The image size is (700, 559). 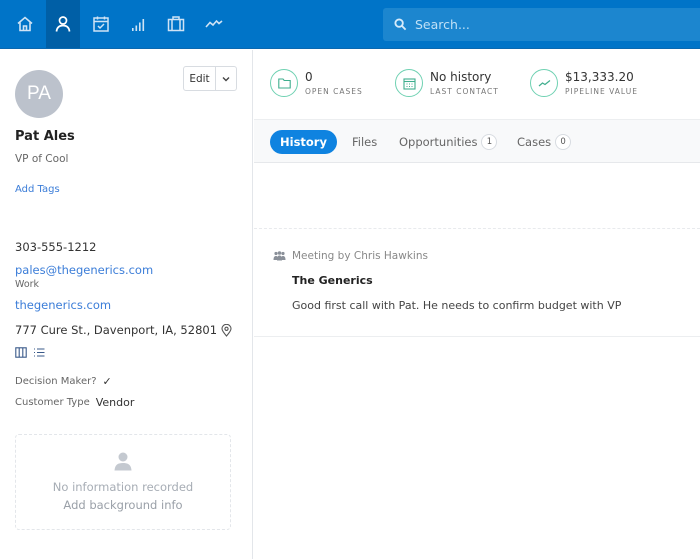 I want to click on history-item-header: Meeting by Chris Hawkins, so click(x=350, y=256).